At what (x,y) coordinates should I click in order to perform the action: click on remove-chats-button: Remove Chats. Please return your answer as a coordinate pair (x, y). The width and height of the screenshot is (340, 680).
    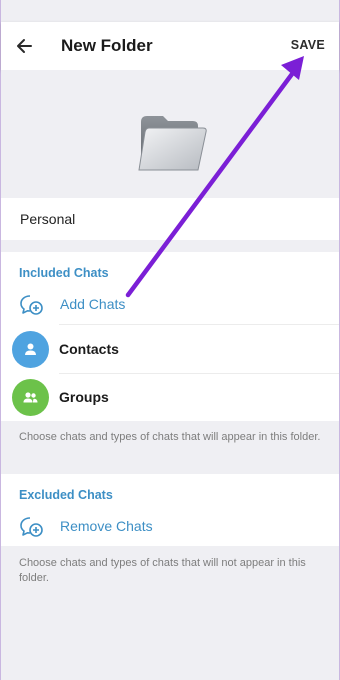
    Looking at the image, I should click on (170, 526).